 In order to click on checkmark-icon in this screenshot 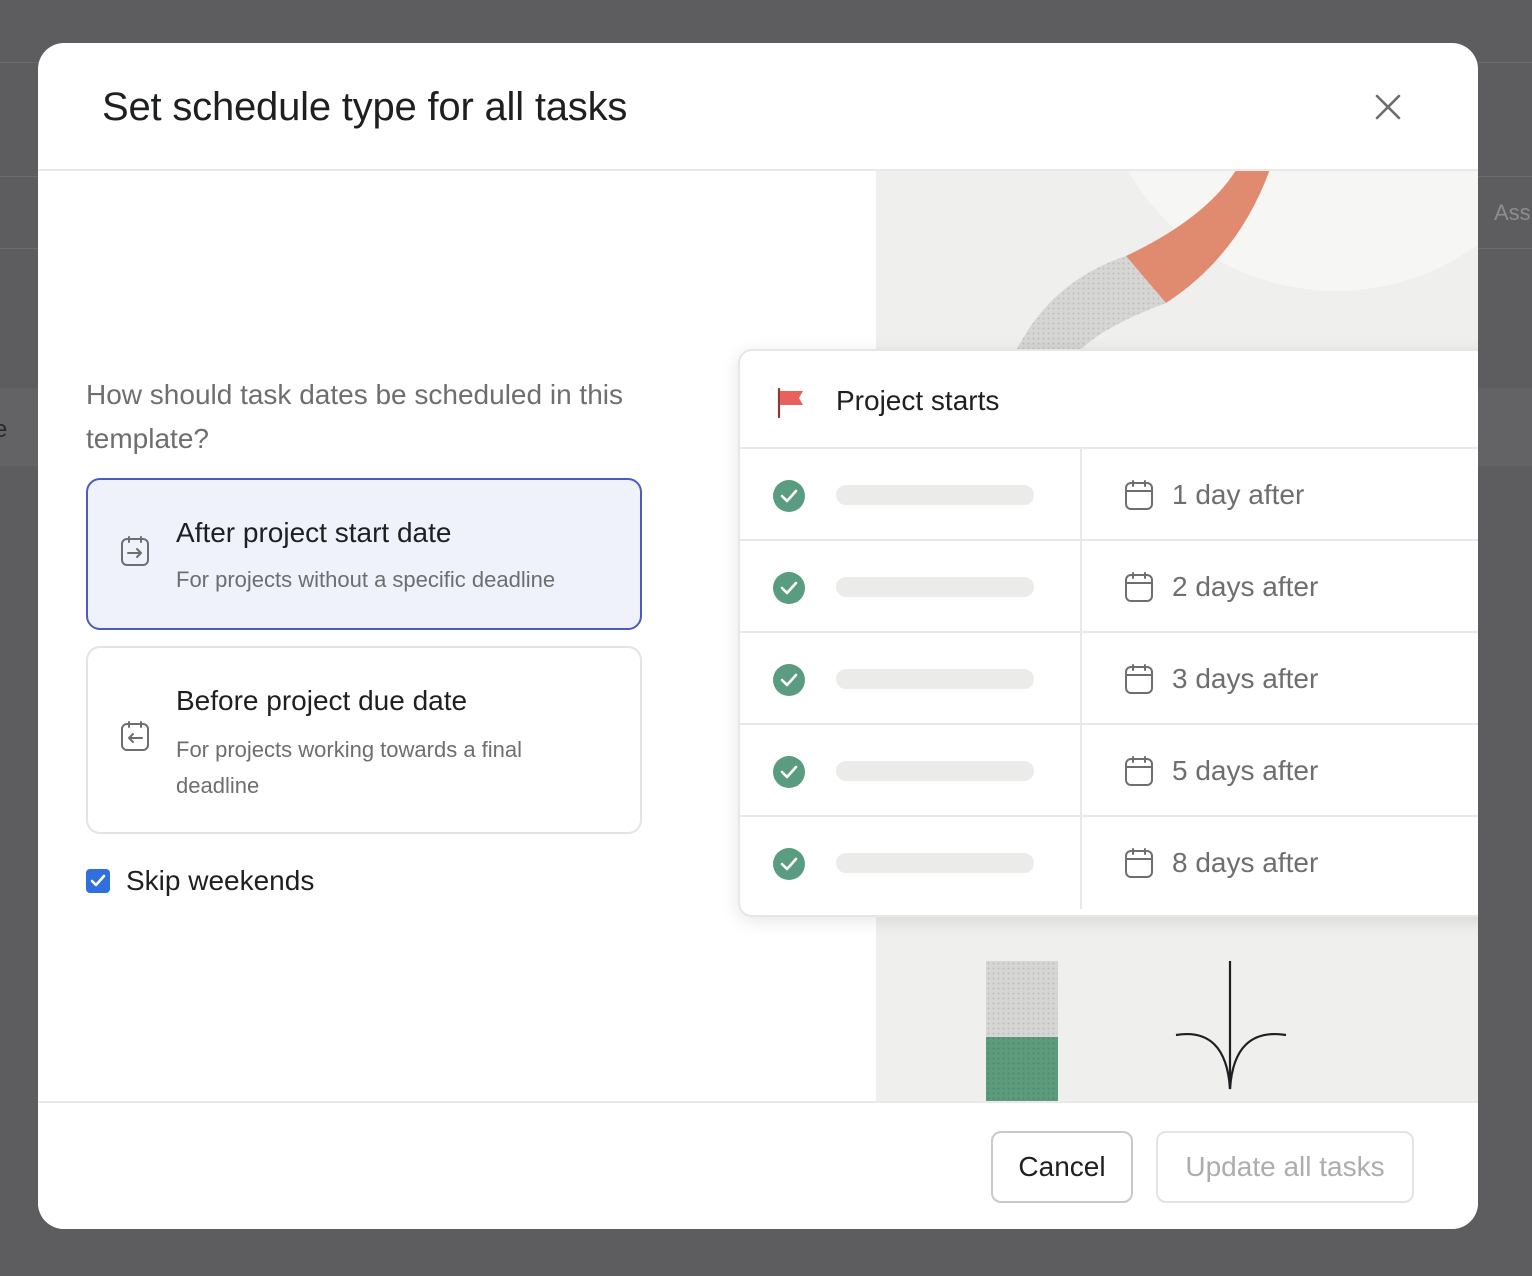, I will do `click(98, 880)`.